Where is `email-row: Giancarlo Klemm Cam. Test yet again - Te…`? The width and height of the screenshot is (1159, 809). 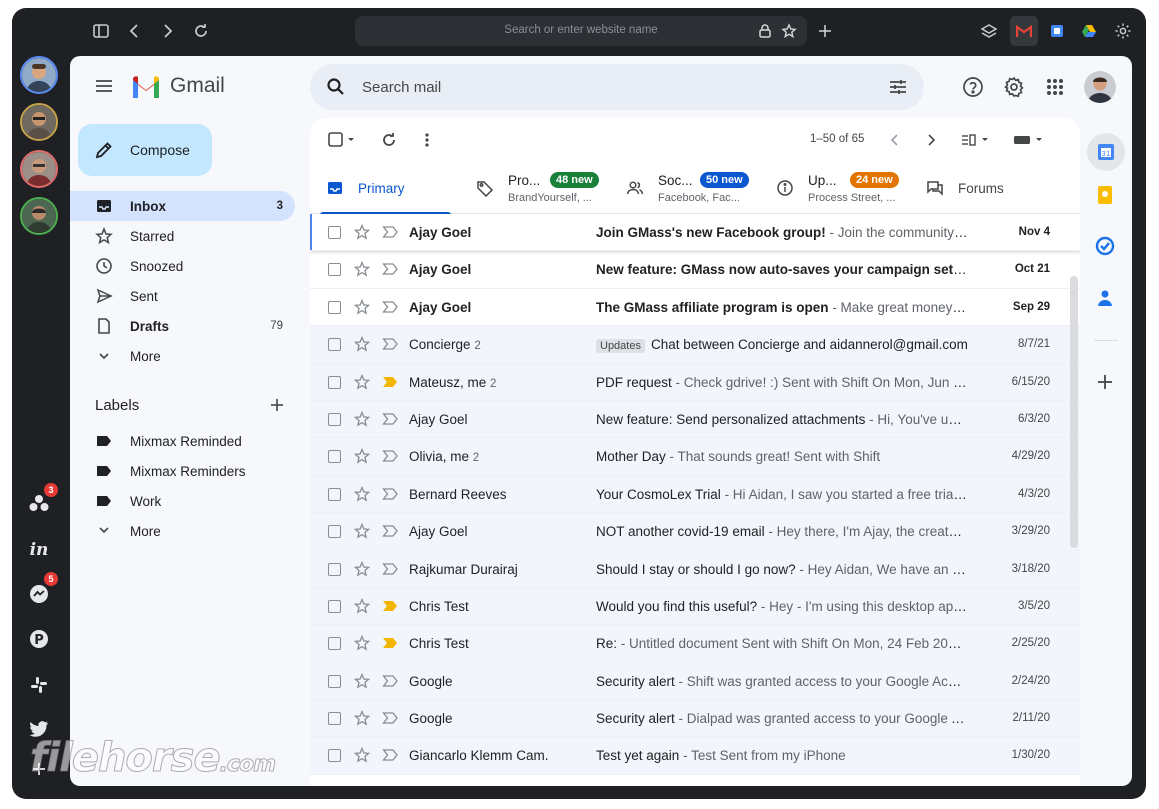
email-row: Giancarlo Klemm Cam. Test yet again - Te… is located at coordinates (695, 756).